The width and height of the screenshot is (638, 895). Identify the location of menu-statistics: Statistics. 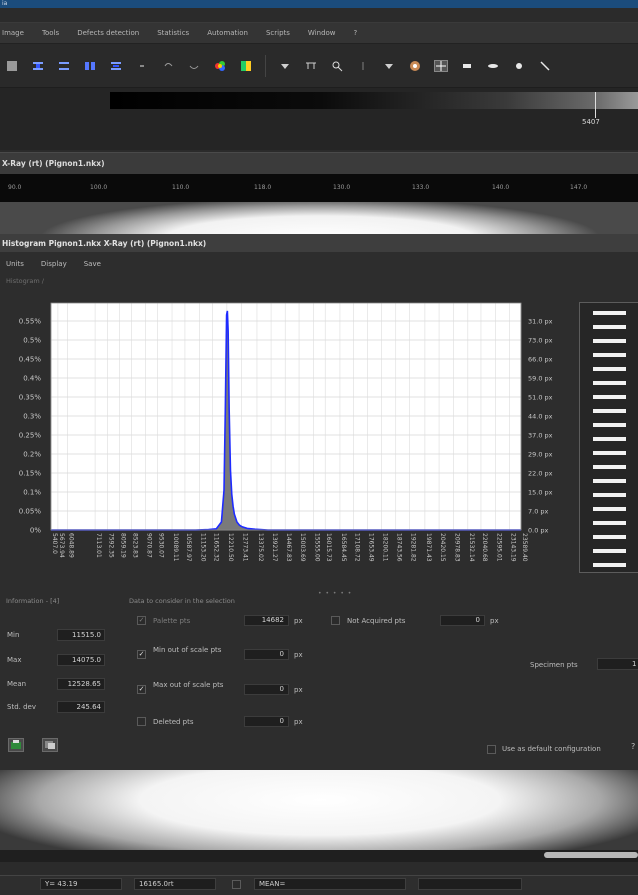
(173, 33).